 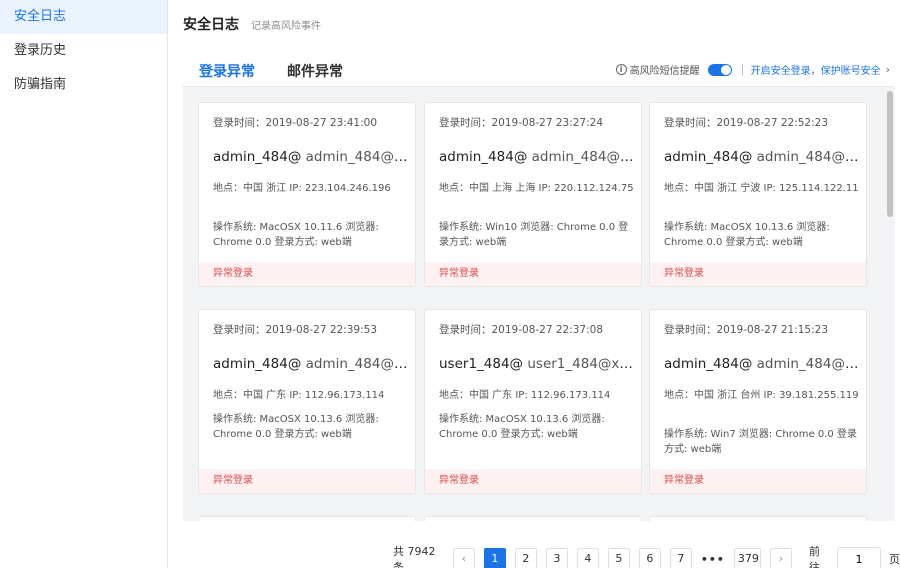 I want to click on sidebar-item-login-history: 登录历史, so click(x=83, y=51).